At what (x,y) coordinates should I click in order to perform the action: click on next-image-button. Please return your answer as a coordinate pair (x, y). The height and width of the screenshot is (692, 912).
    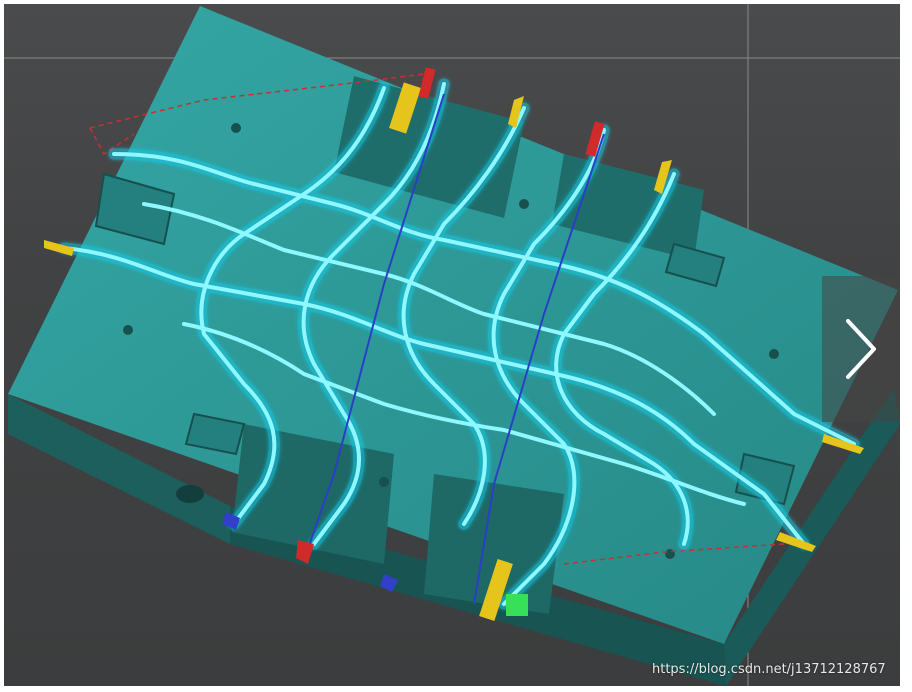
    Looking at the image, I should click on (861, 349).